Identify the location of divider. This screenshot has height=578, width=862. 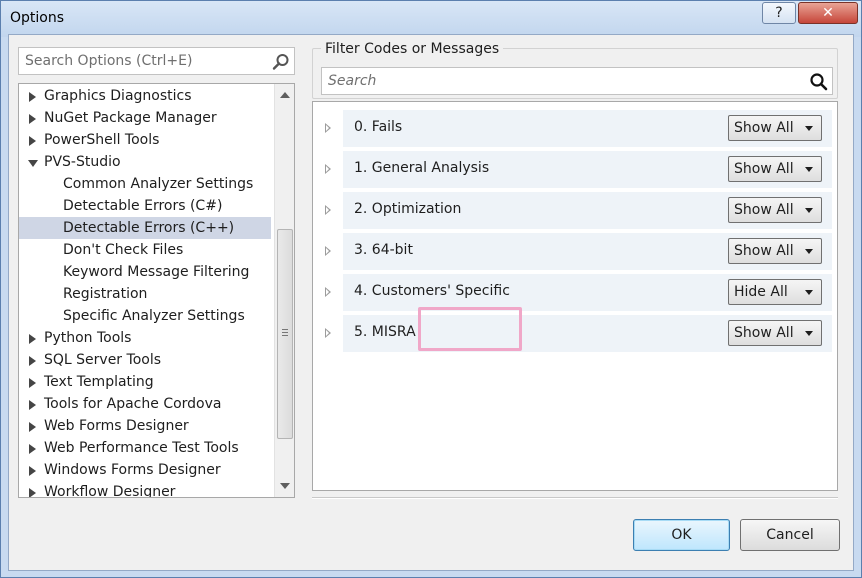
(575, 498).